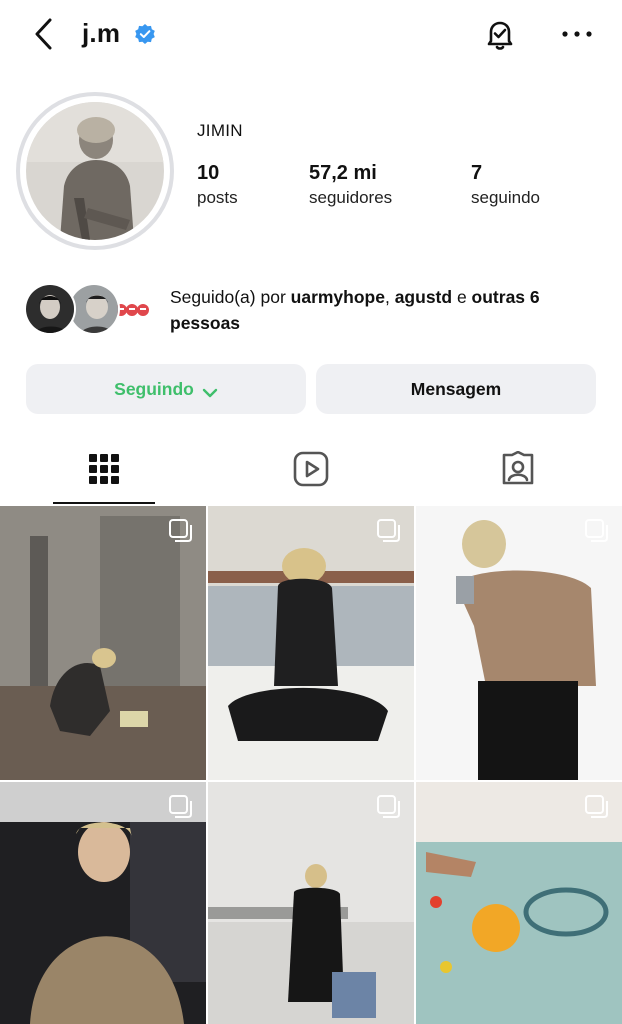 This screenshot has width=622, height=1024. I want to click on posts-count: 10, so click(208, 173).